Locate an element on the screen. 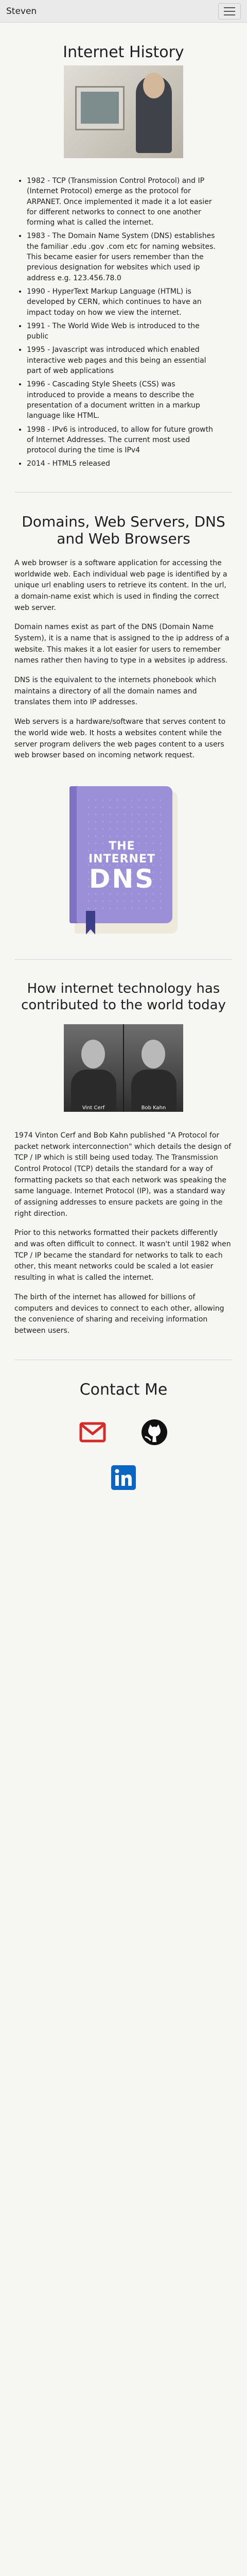  photo-caption-right: Bob Kahn is located at coordinates (153, 1108).